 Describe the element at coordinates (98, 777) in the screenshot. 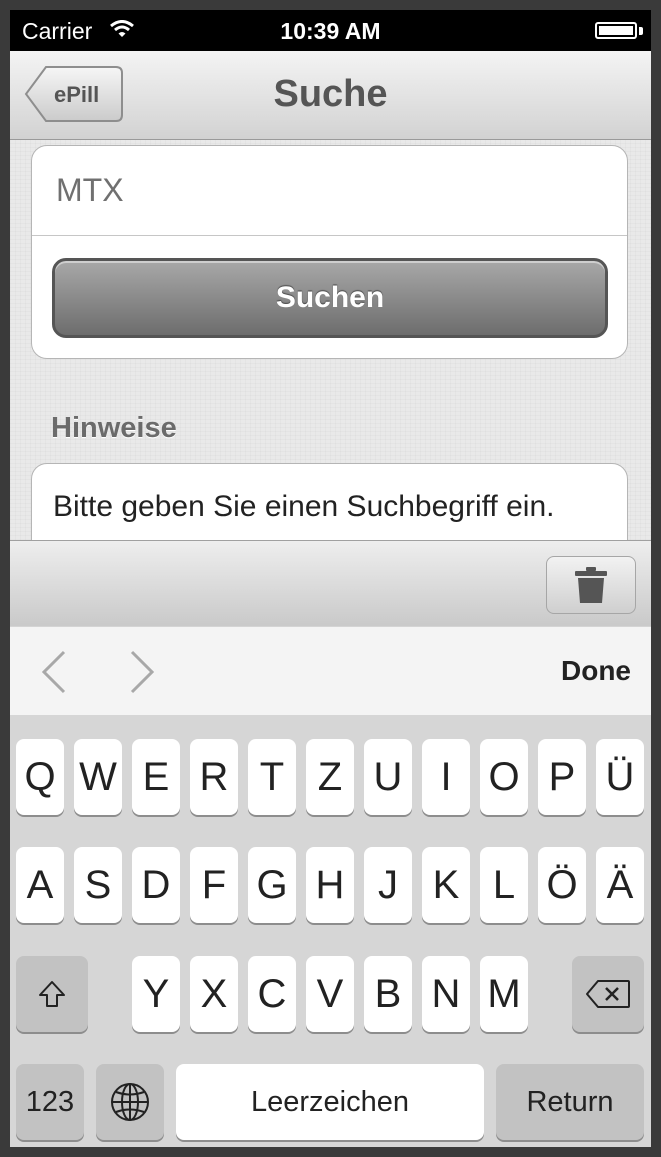

I see `key-w: W` at that location.